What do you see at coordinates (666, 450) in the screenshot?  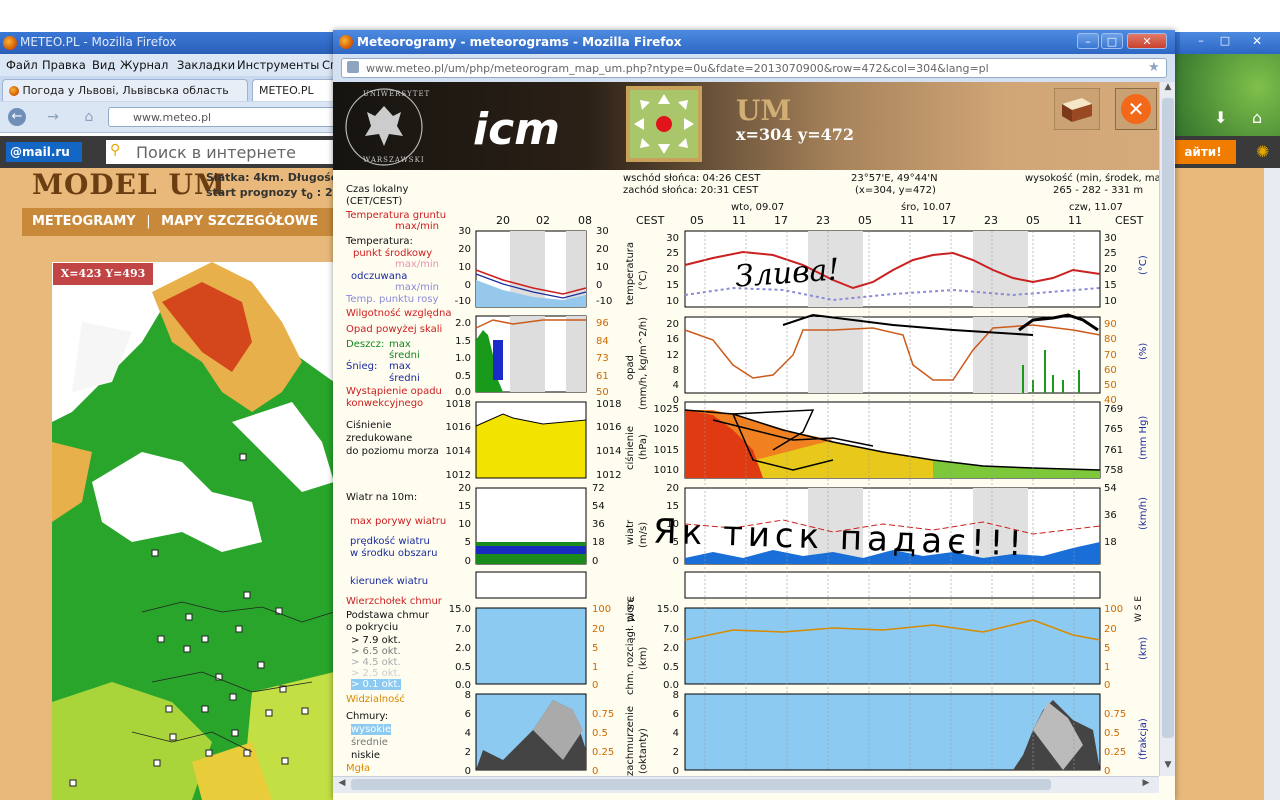 I see `tick: 1015` at bounding box center [666, 450].